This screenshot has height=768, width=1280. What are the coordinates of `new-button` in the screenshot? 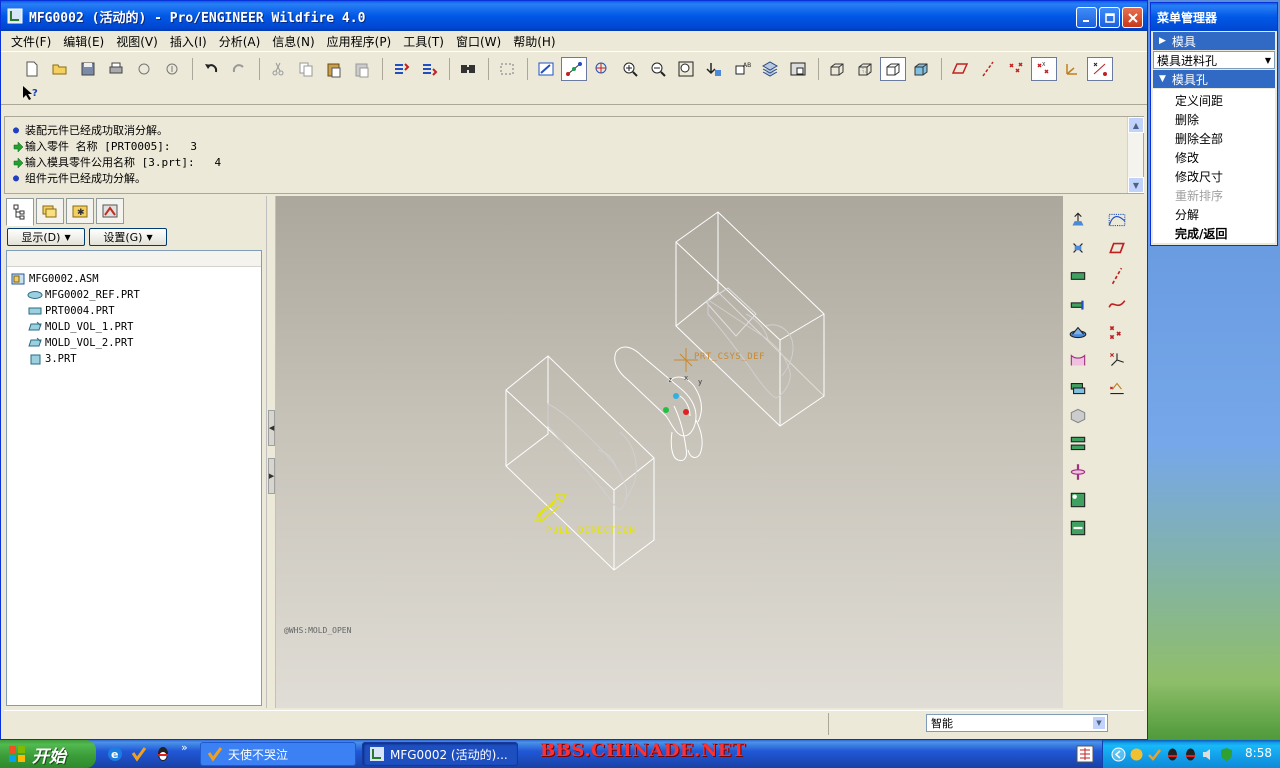 It's located at (32, 69).